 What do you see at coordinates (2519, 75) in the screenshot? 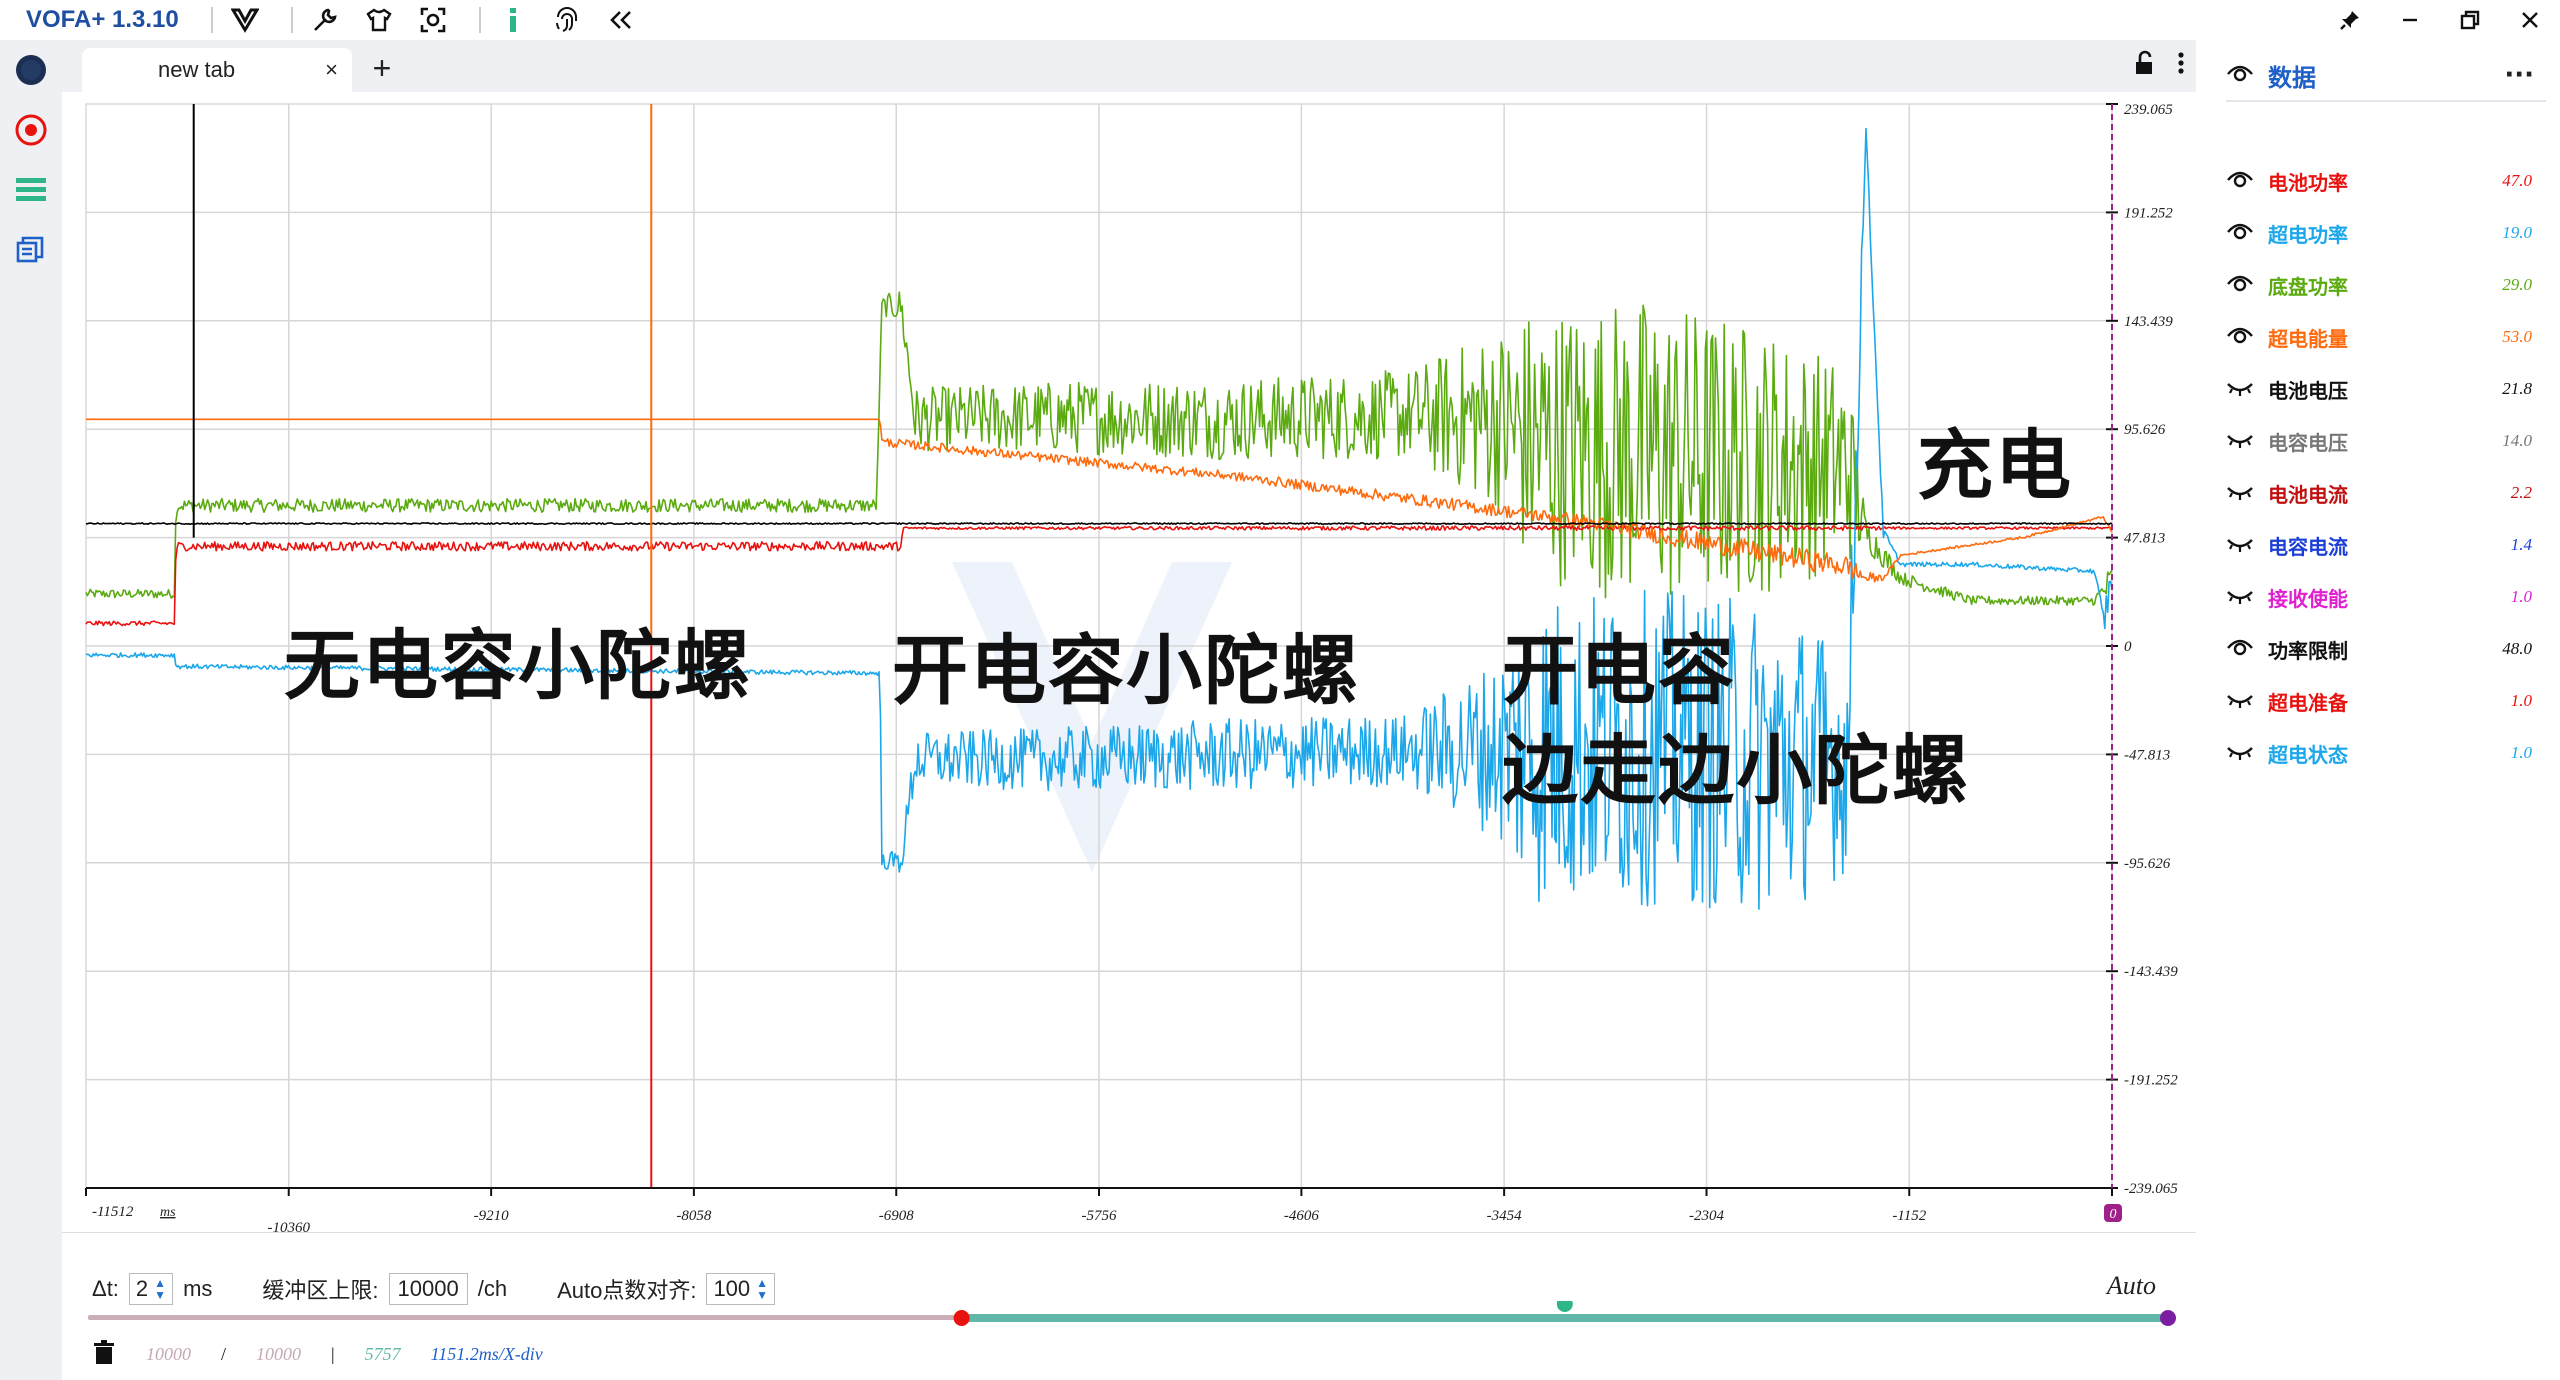
I see `data-panel-more-button: ···` at bounding box center [2519, 75].